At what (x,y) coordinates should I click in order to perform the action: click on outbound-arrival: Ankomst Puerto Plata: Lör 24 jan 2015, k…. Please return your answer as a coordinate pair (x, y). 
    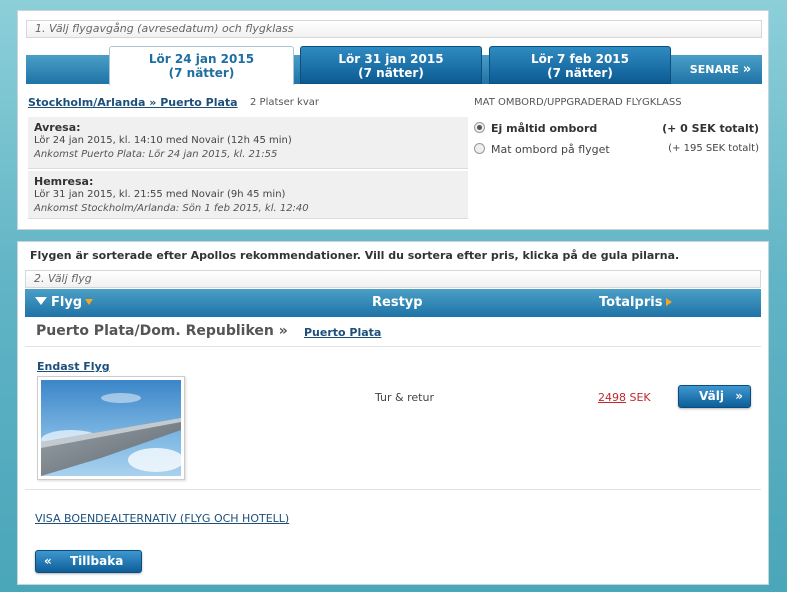
    Looking at the image, I should click on (156, 154).